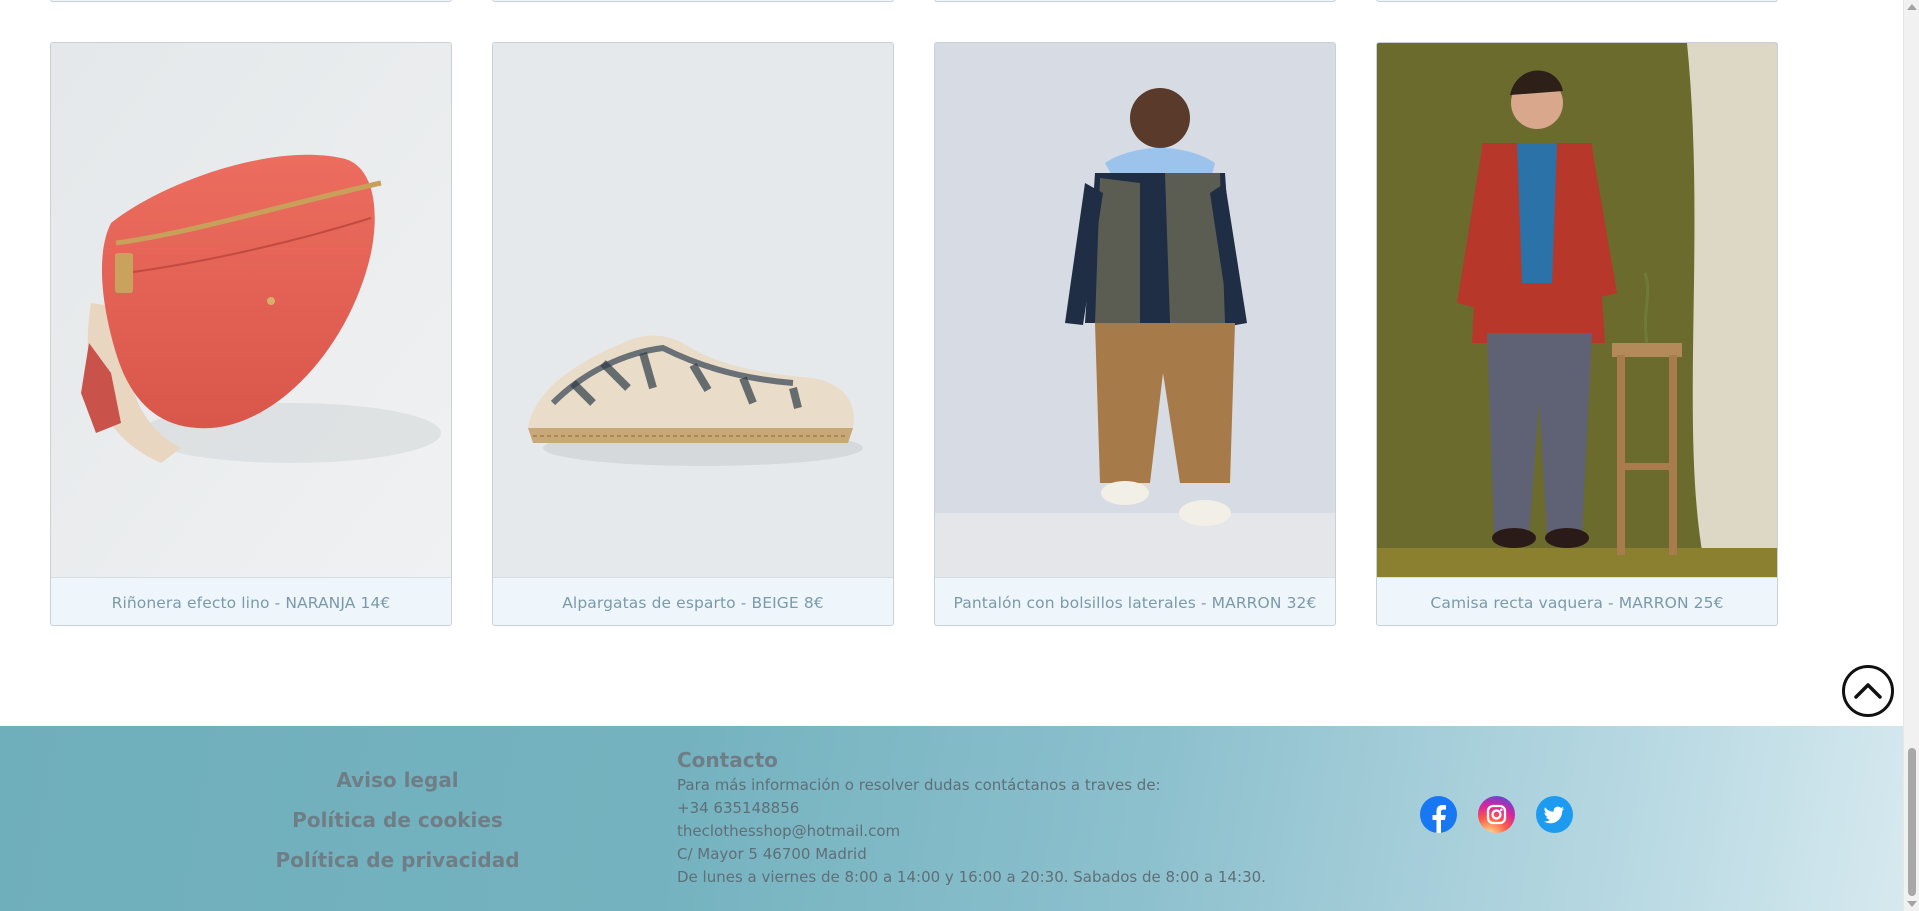  I want to click on scrollbar-thumb, so click(1912, 822).